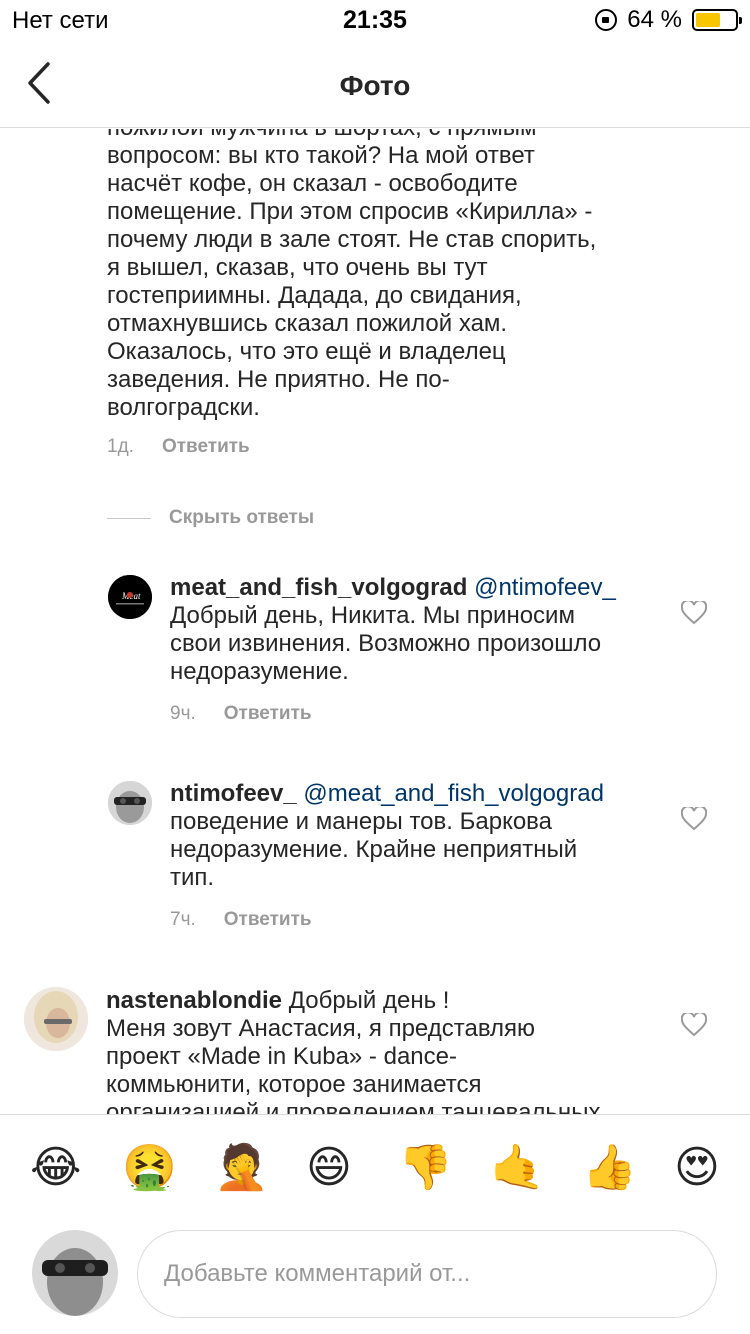 Image resolution: width=750 pixels, height=1334 pixels. What do you see at coordinates (55, 1168) in the screenshot?
I see `emoji-tears-of-joy-icon: 😂` at bounding box center [55, 1168].